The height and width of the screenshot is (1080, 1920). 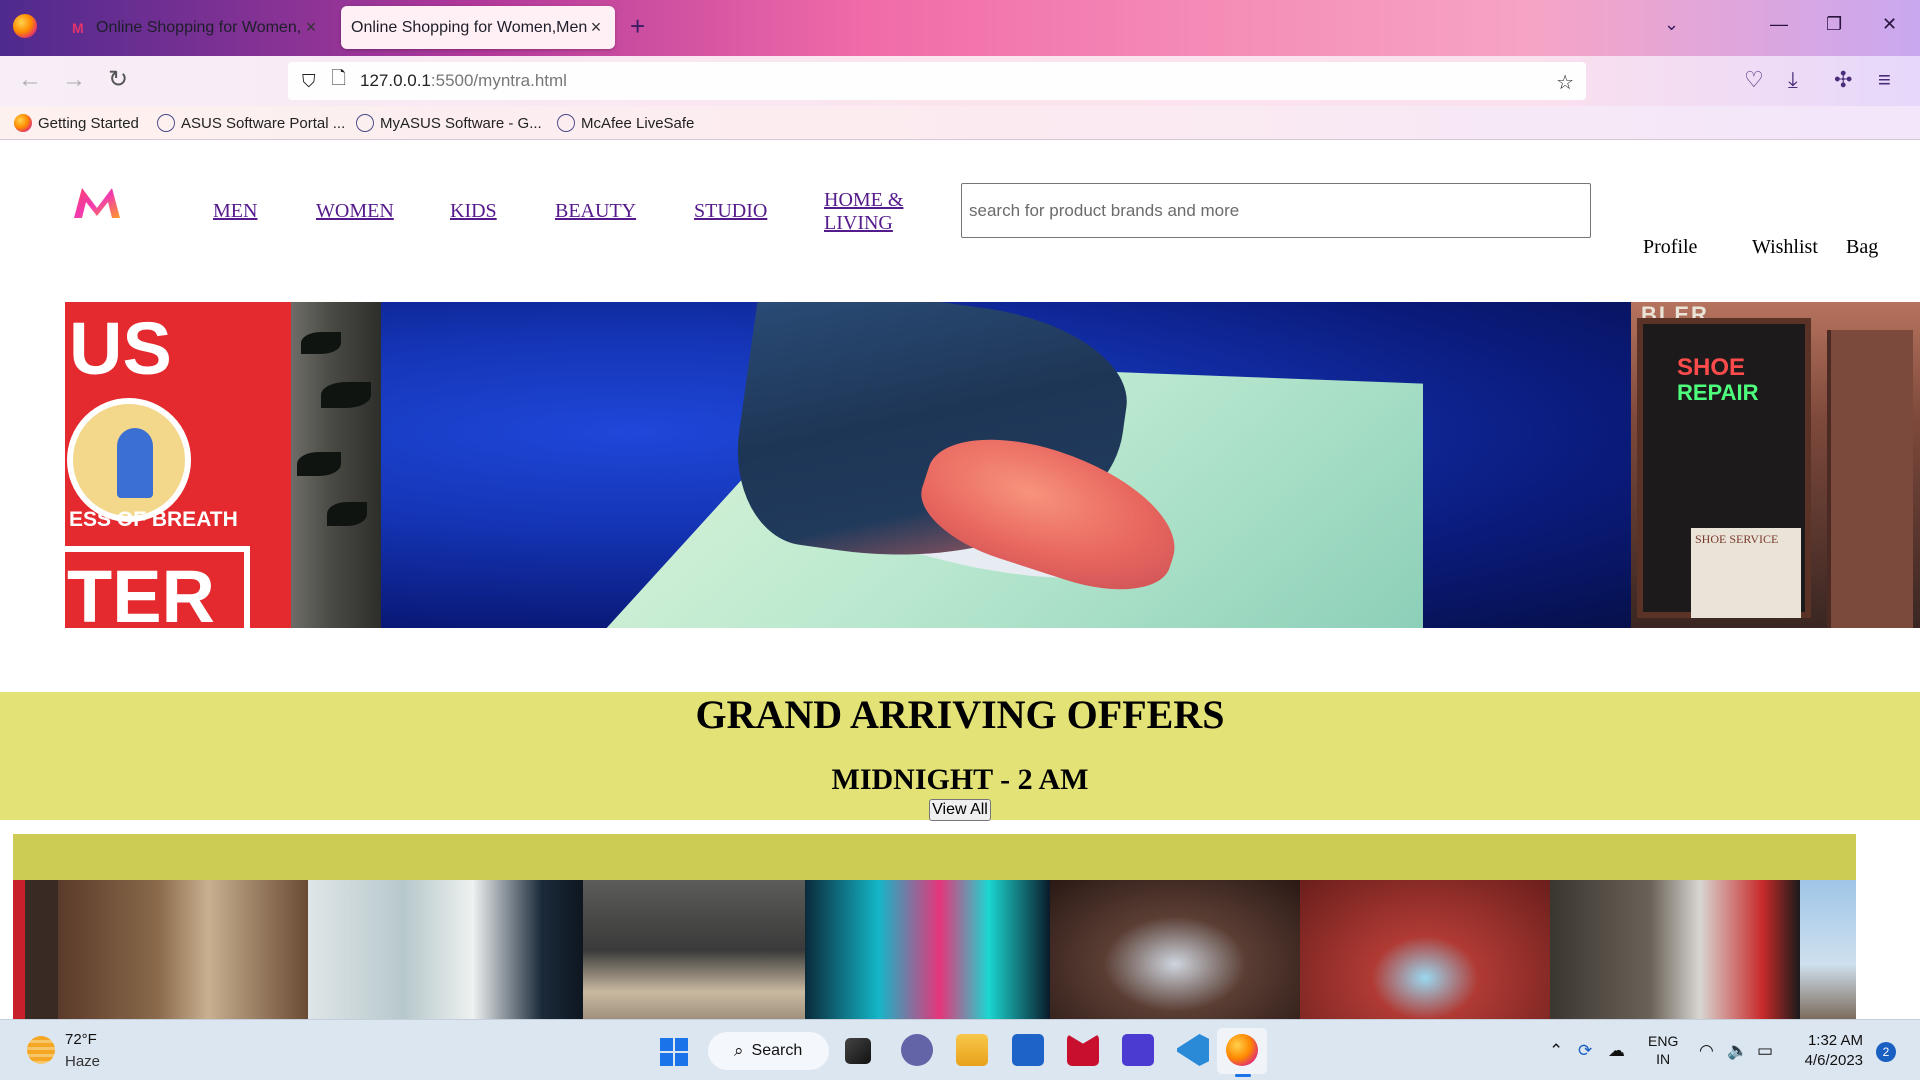 What do you see at coordinates (1585, 1051) in the screenshot?
I see `sync-icon: ⟳` at bounding box center [1585, 1051].